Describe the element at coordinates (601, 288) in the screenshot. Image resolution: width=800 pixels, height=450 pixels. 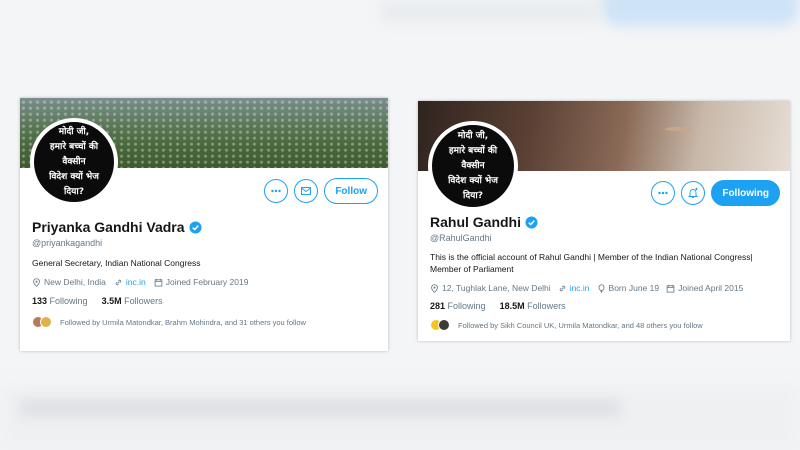
I see `balloon-icon` at that location.